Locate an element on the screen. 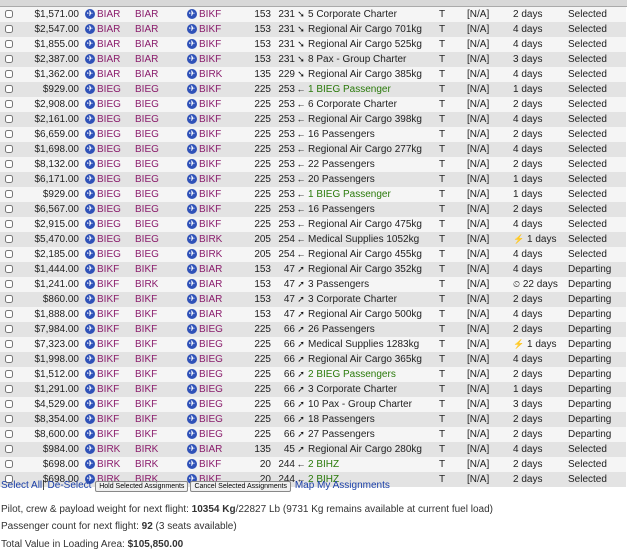 The image size is (627, 550). location-link: BIRK is located at coordinates (108, 449).